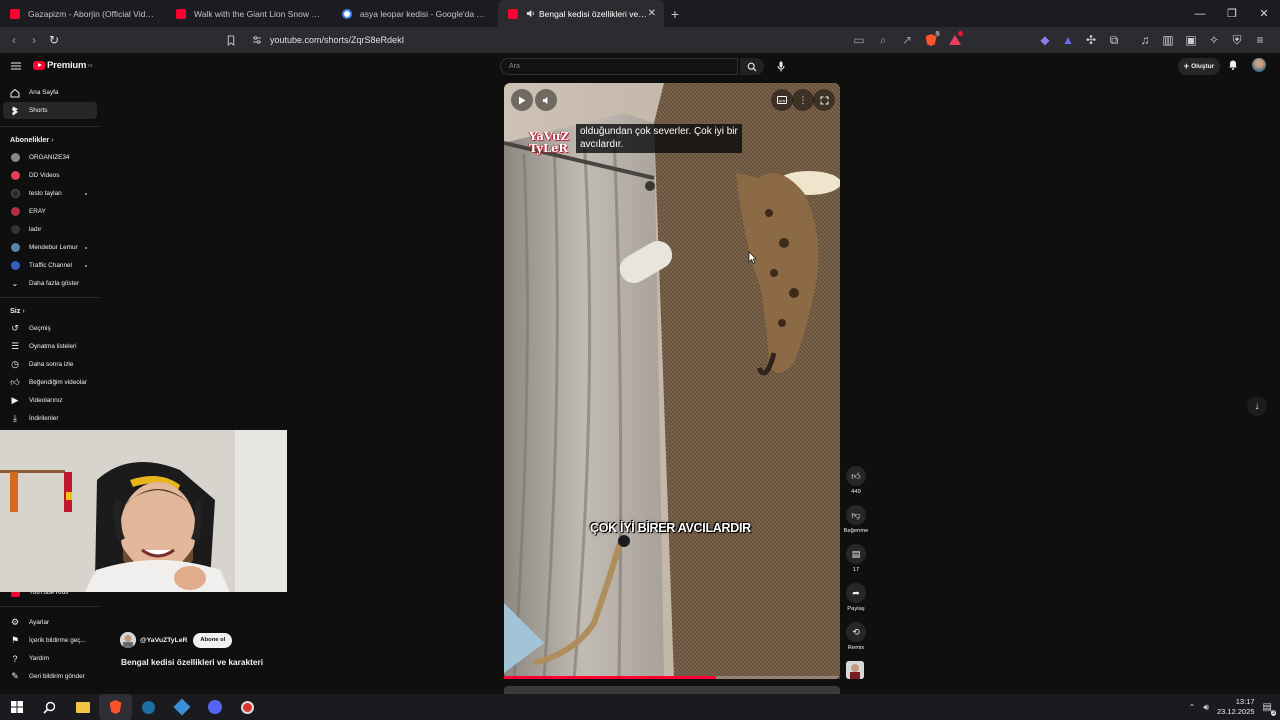 This screenshot has width=1280, height=720. Describe the element at coordinates (522, 100) in the screenshot. I see `play-button` at that location.